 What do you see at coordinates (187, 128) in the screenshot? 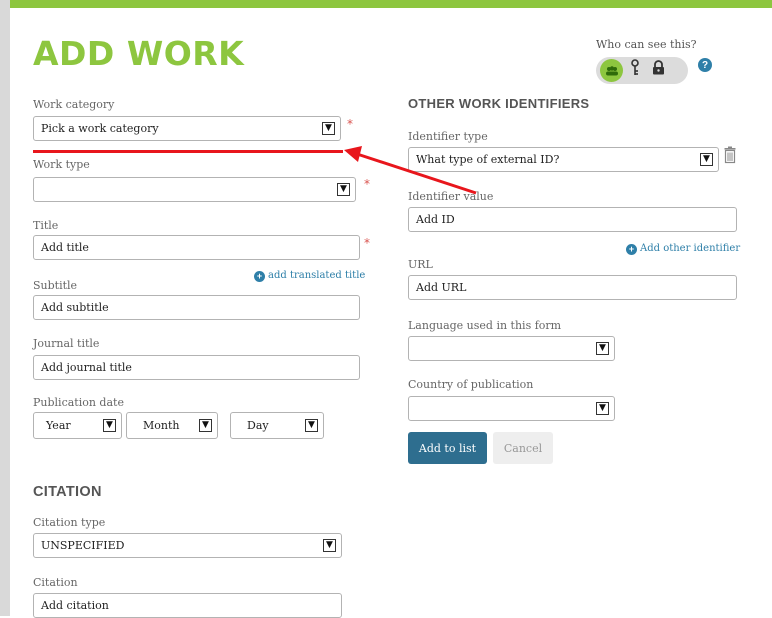
I see `work-category-select: Pick a work category ▼` at bounding box center [187, 128].